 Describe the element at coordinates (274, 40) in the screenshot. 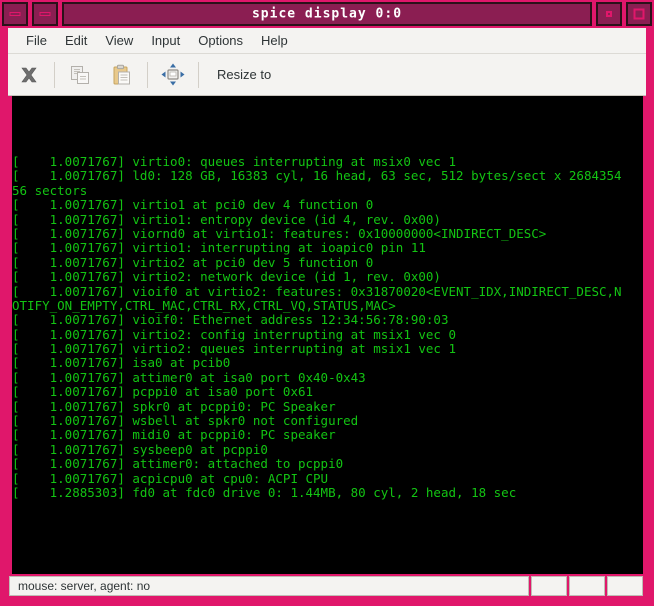

I see `menu-help: Help` at that location.